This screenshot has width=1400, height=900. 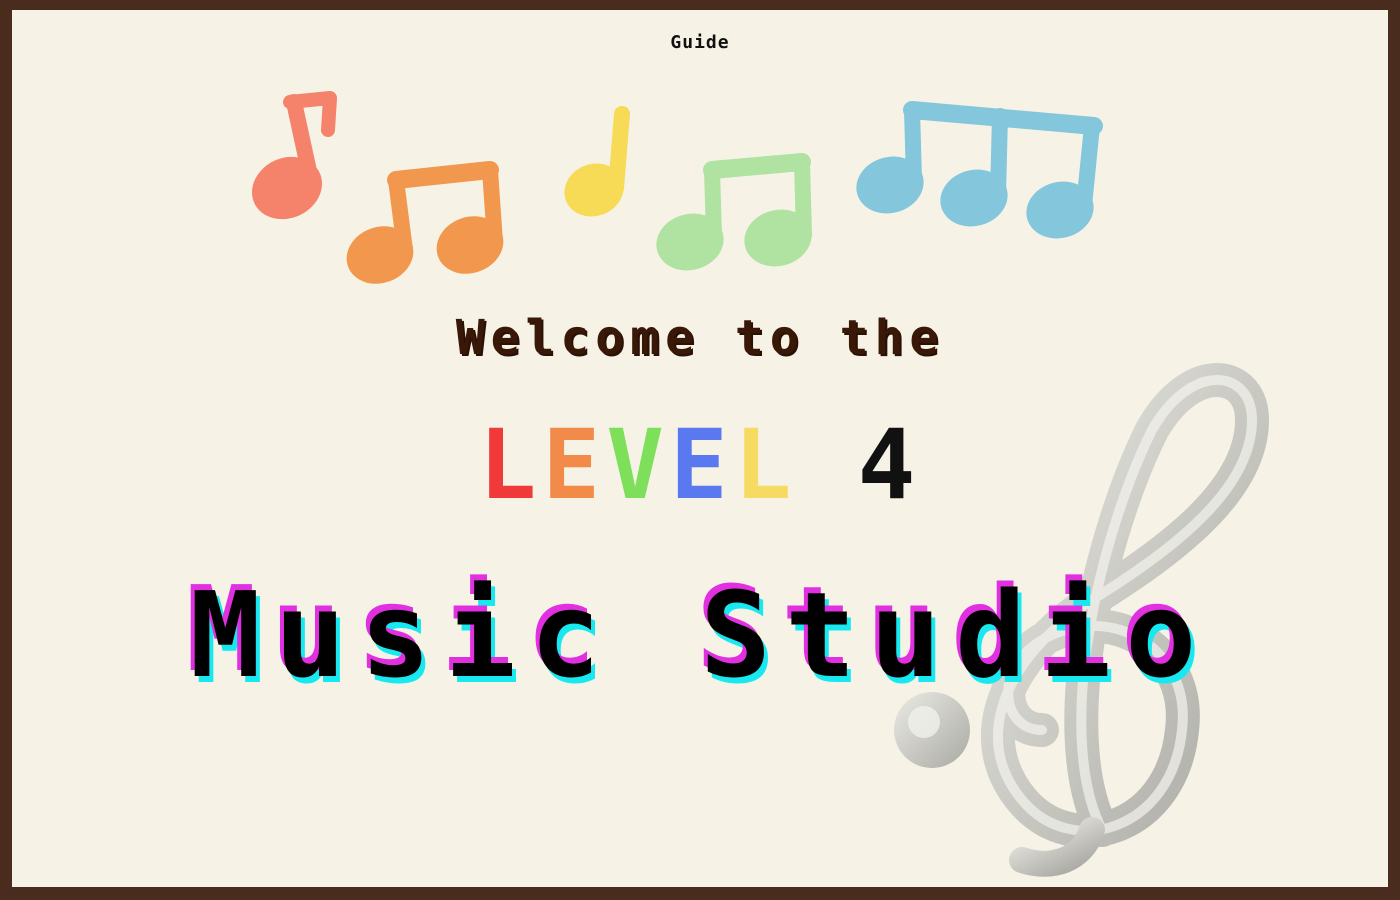 I want to click on level-letter-1: L, so click(x=510, y=465).